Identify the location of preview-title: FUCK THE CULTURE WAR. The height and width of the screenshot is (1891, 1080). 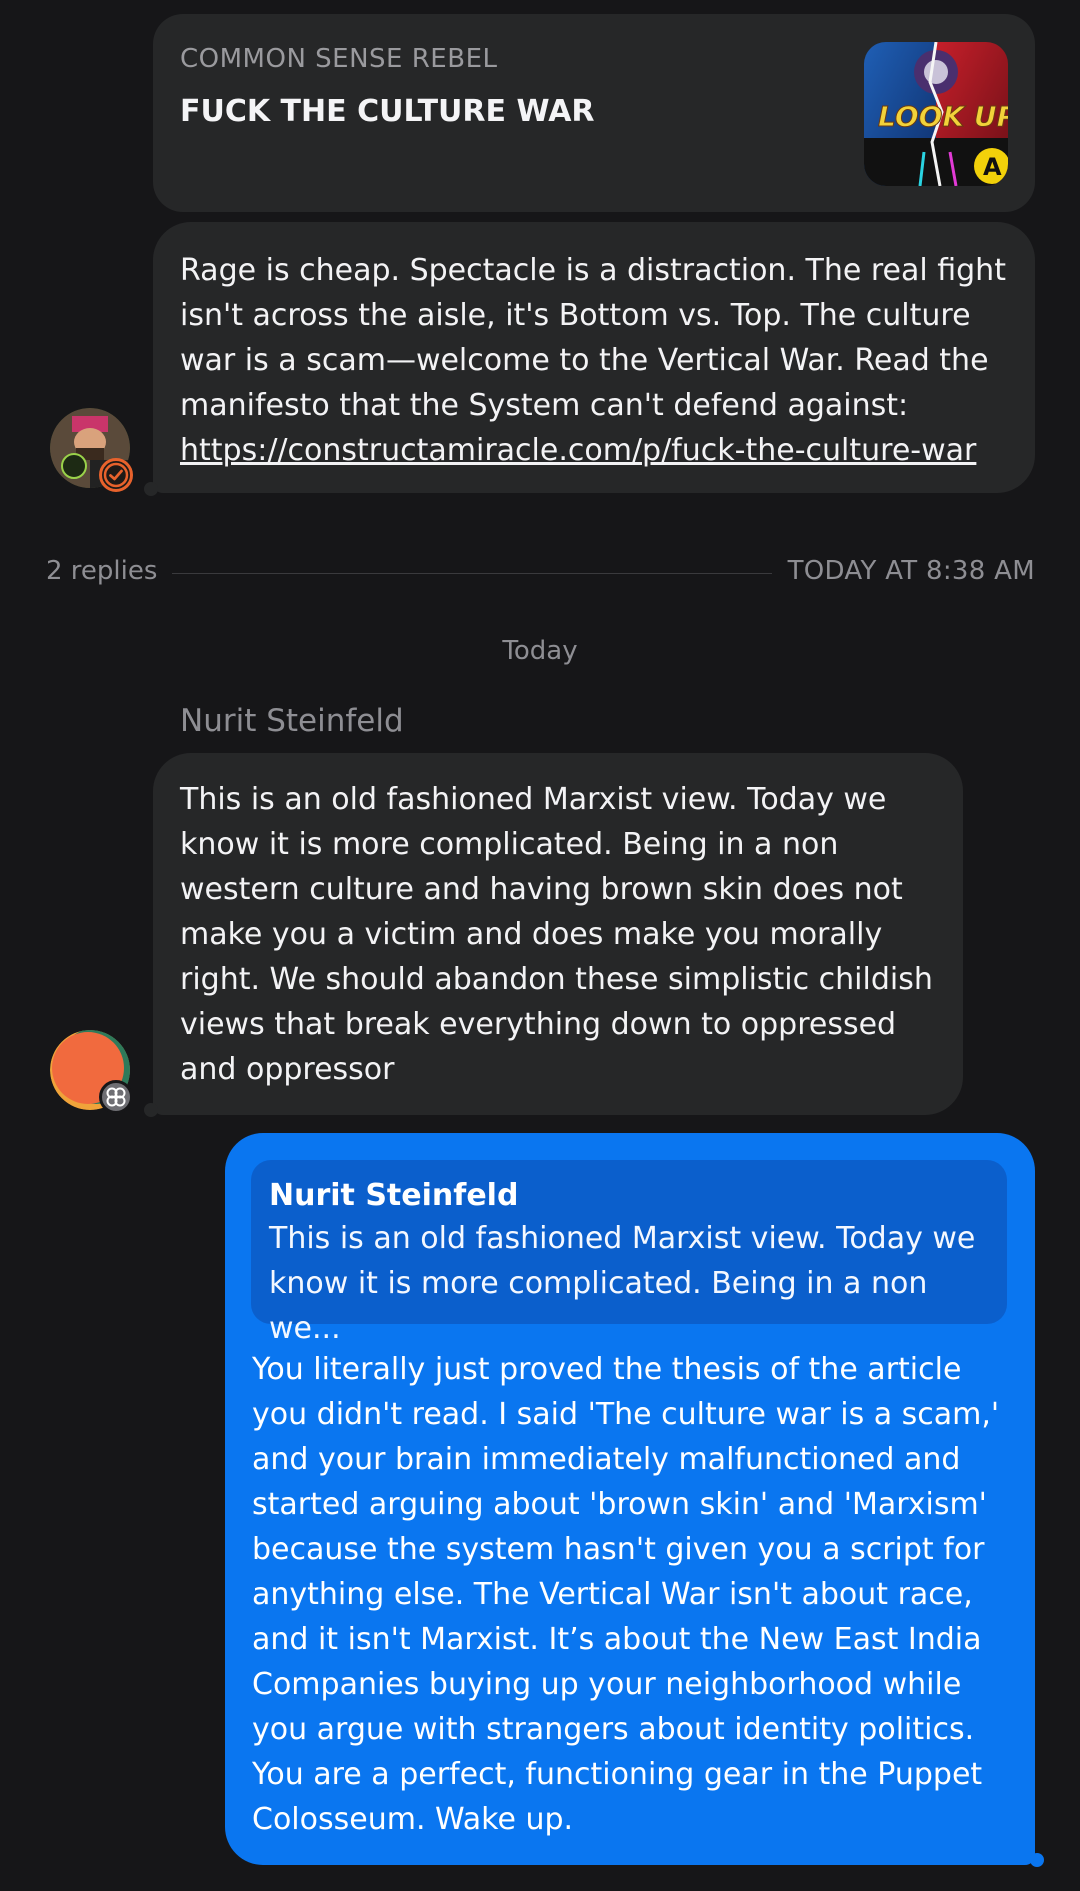
(387, 111).